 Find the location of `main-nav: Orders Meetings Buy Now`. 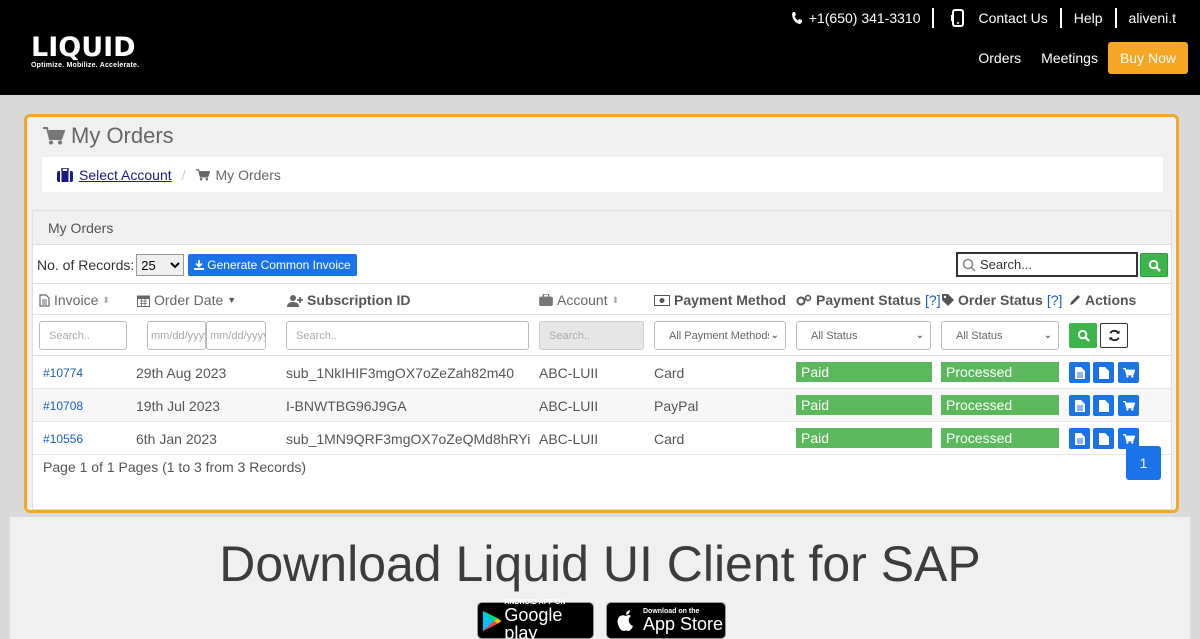

main-nav: Orders Meetings Buy Now is located at coordinates (1078, 58).